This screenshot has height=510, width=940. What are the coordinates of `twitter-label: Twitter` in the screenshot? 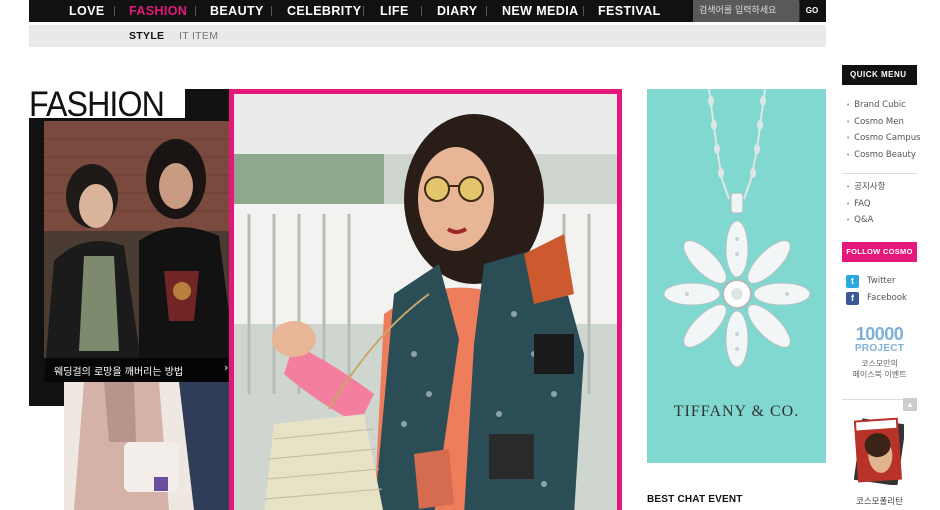 It's located at (881, 281).